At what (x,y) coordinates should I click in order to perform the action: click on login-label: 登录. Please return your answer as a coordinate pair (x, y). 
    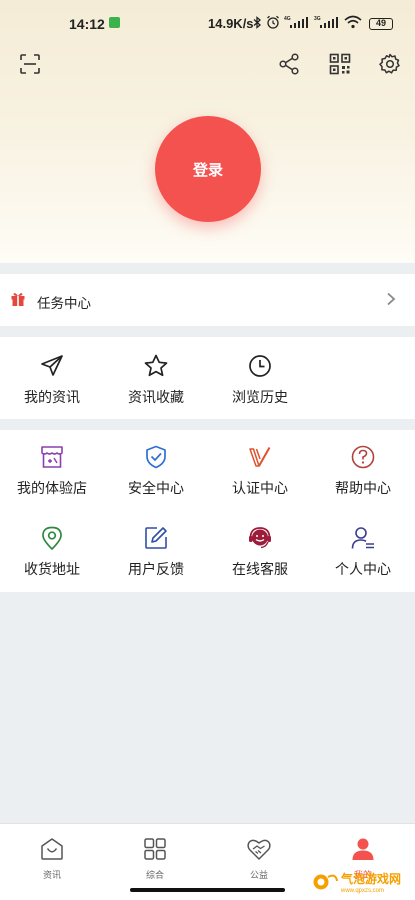
    Looking at the image, I should click on (207, 170).